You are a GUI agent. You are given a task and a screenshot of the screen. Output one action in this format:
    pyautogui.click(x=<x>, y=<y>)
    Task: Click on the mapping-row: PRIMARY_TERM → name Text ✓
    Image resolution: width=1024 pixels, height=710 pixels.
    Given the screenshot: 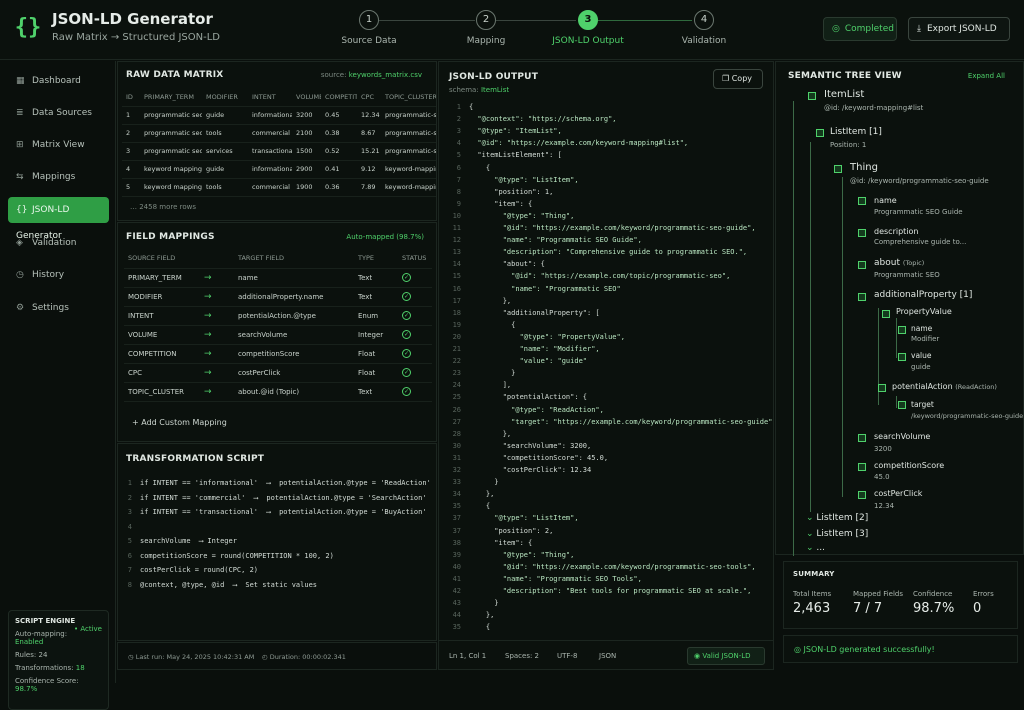 What is the action you would take?
    pyautogui.click(x=278, y=278)
    